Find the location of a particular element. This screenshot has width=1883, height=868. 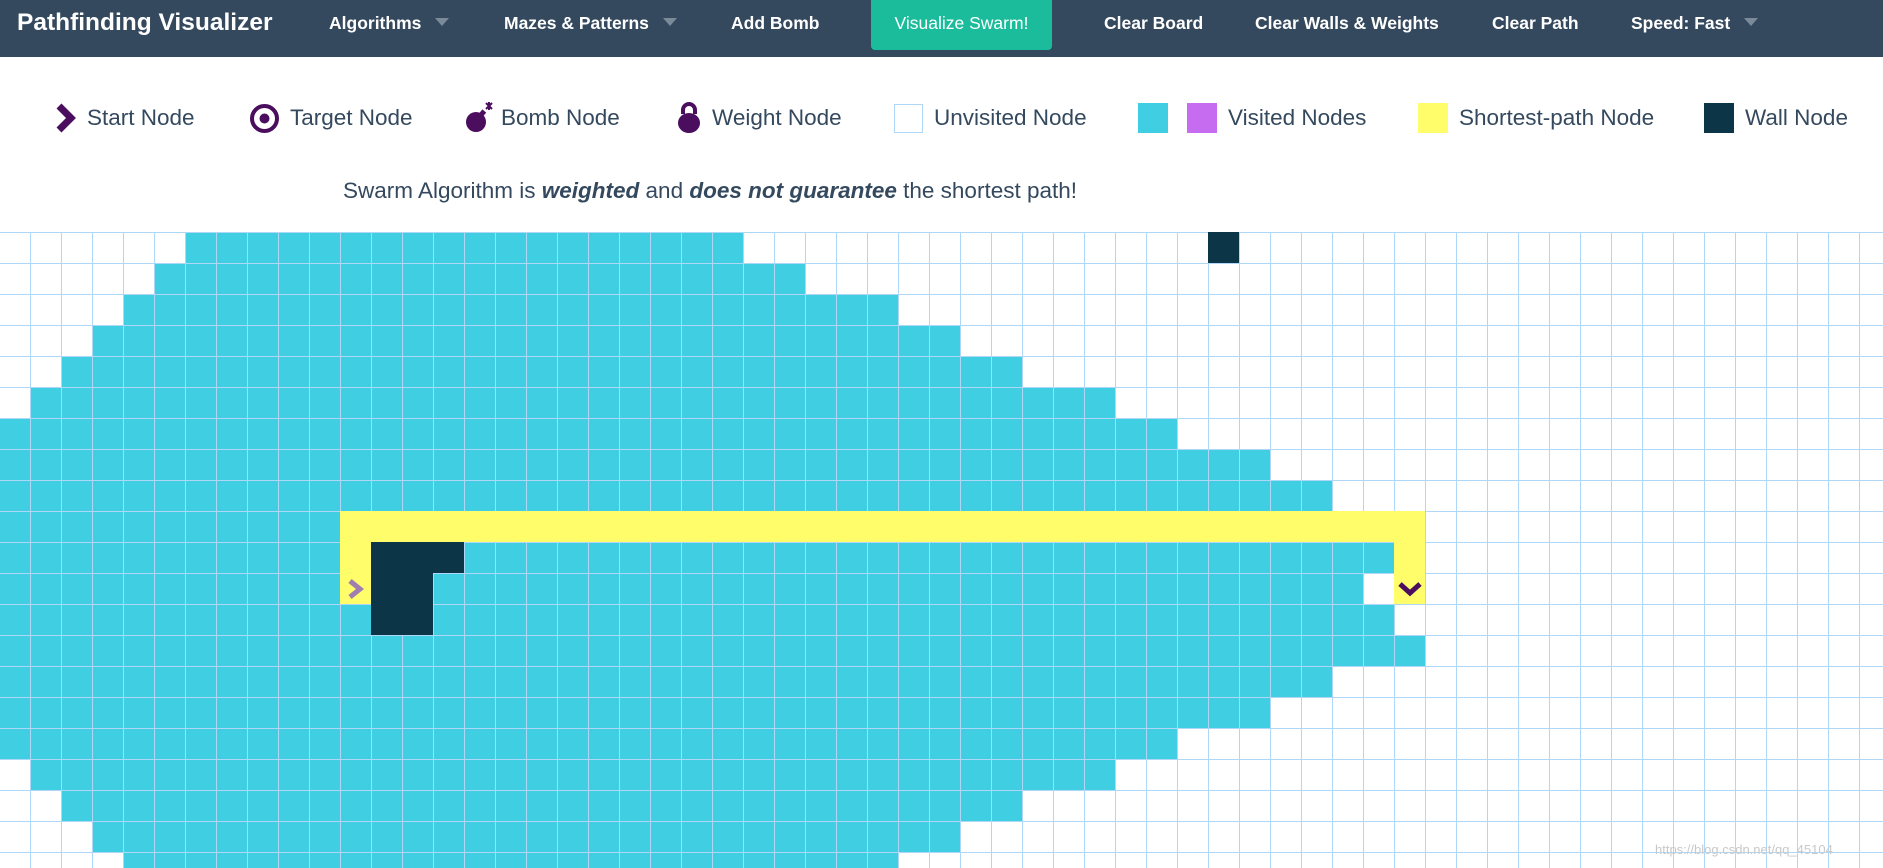

wall-node is located at coordinates (387, 558).